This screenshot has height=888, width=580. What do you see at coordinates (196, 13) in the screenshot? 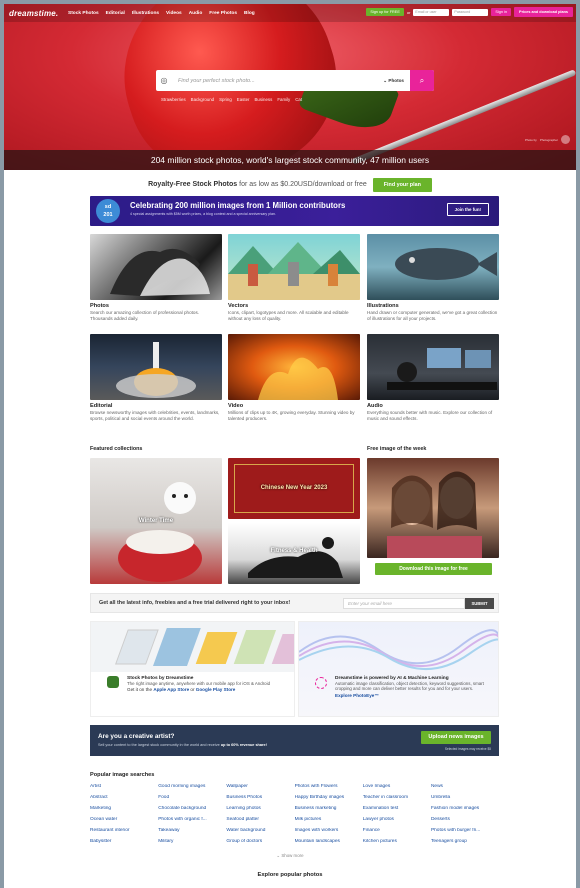
I see `nav-audio: Audio` at bounding box center [196, 13].